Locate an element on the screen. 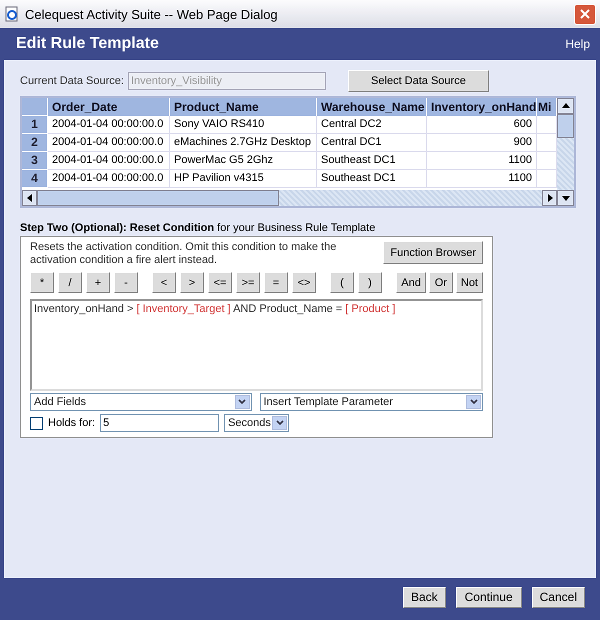  table-cell: Sony VAIO RS410 is located at coordinates (243, 125).